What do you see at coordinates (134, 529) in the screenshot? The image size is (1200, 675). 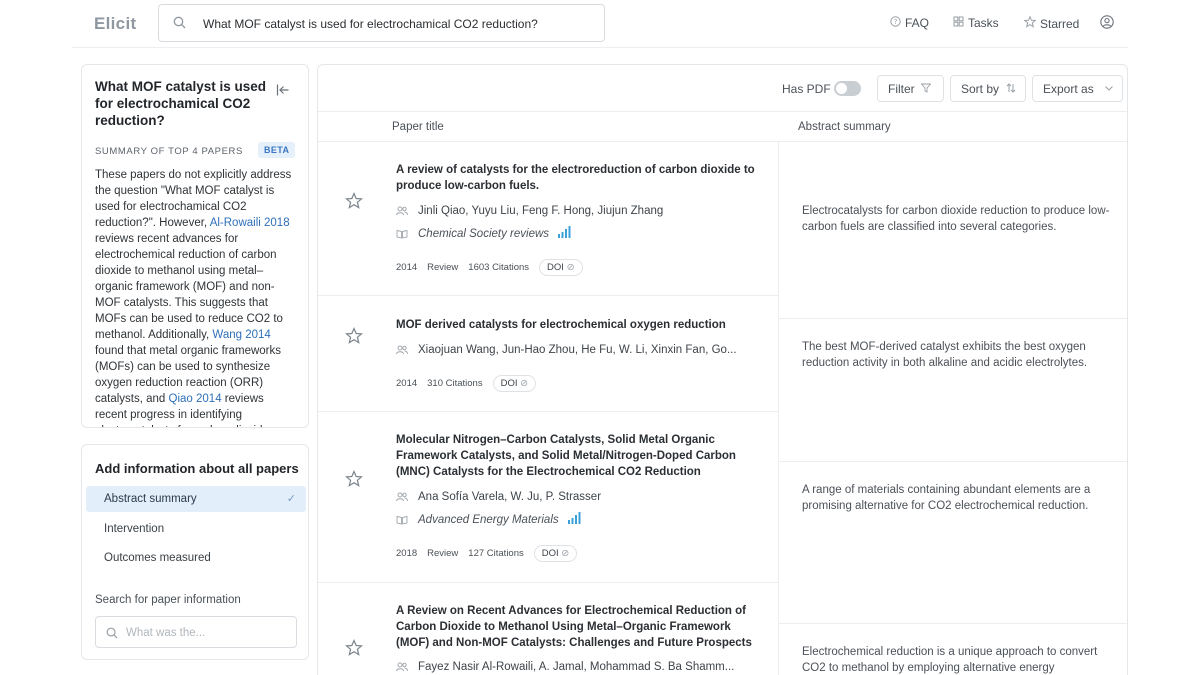 I see `column-option-label: Intervention` at bounding box center [134, 529].